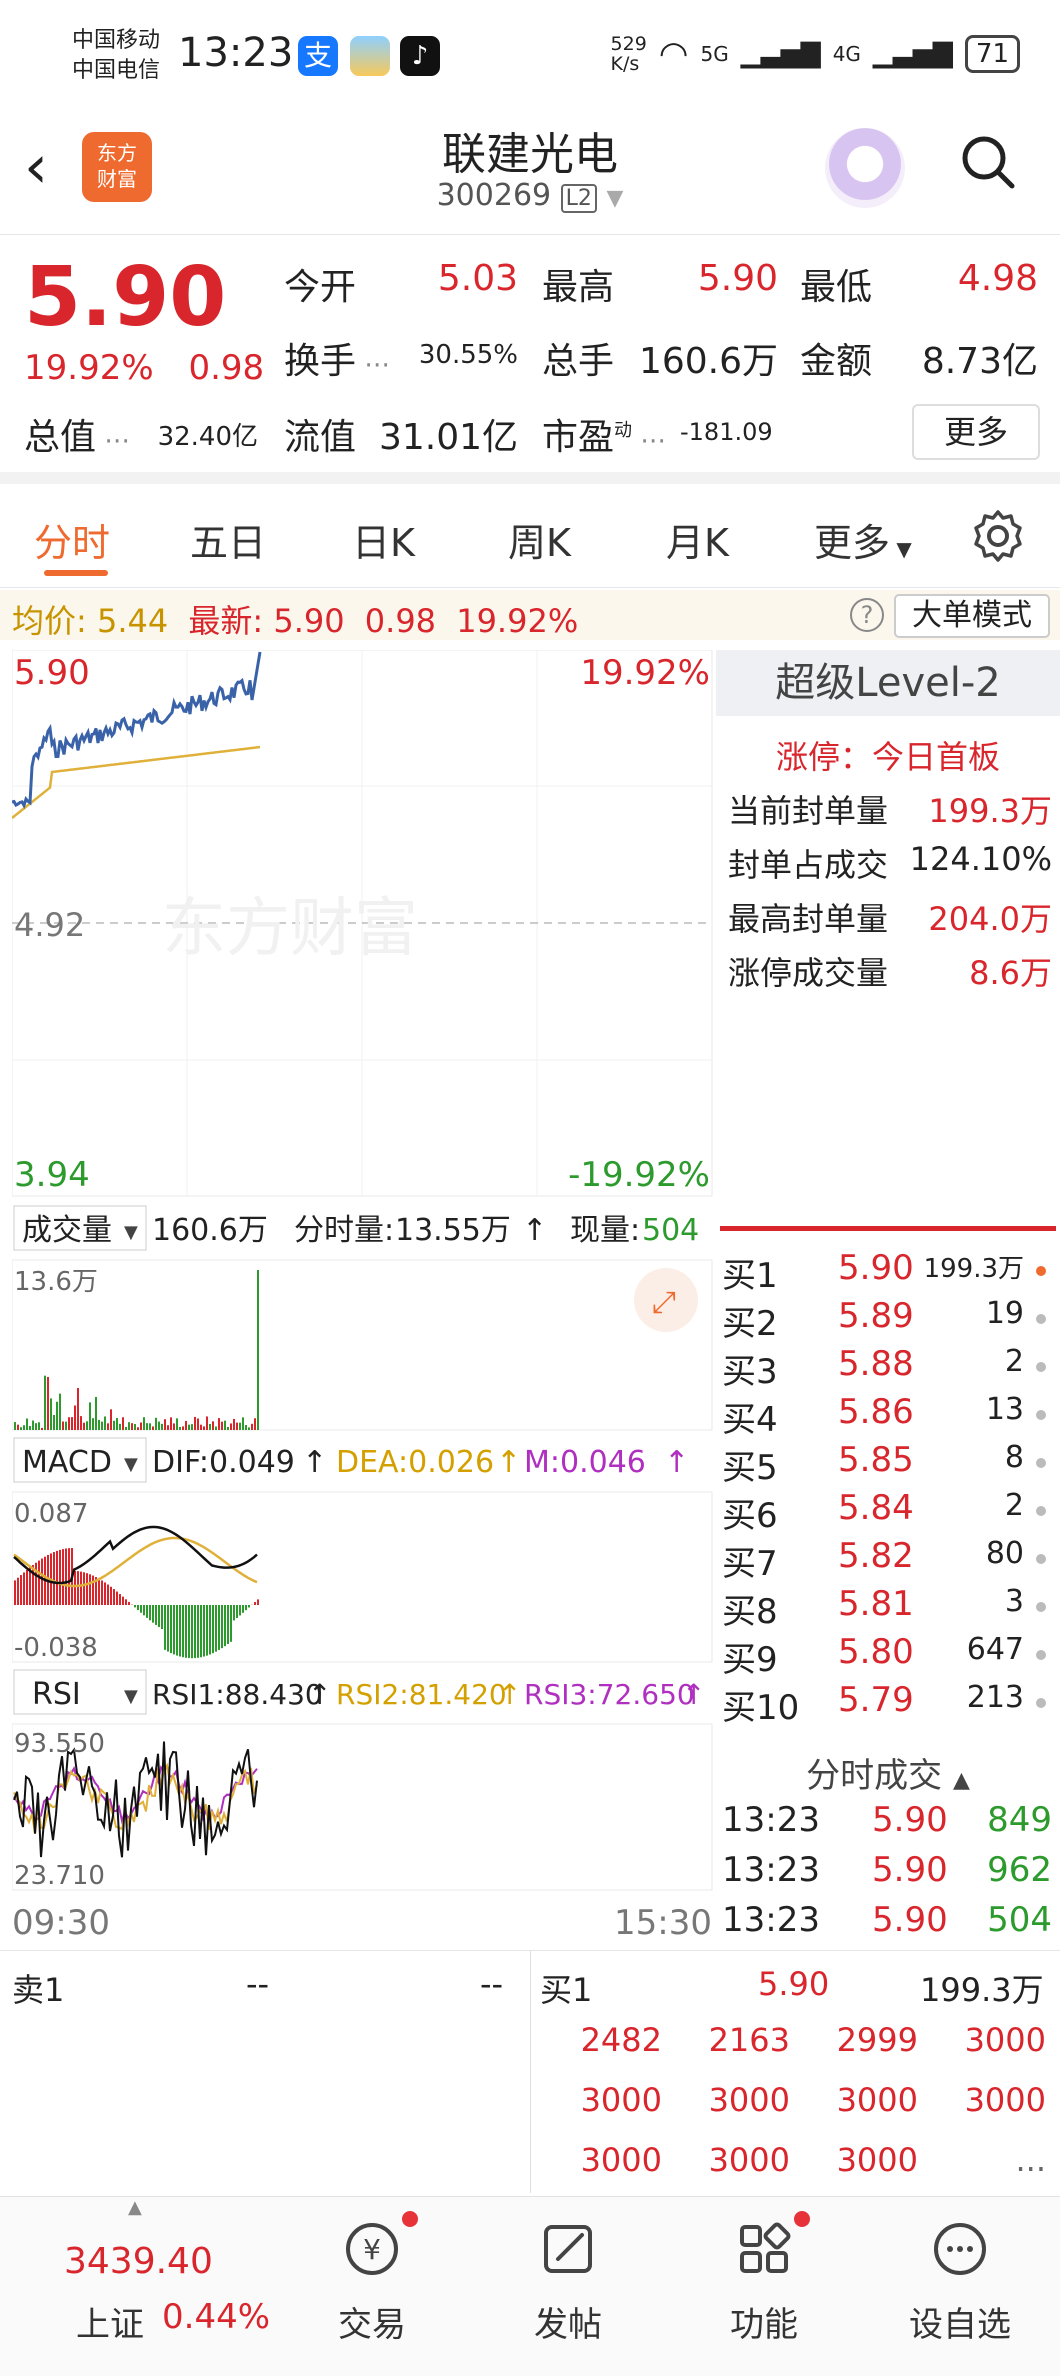  I want to click on alipay-icon: 支, so click(318, 56).